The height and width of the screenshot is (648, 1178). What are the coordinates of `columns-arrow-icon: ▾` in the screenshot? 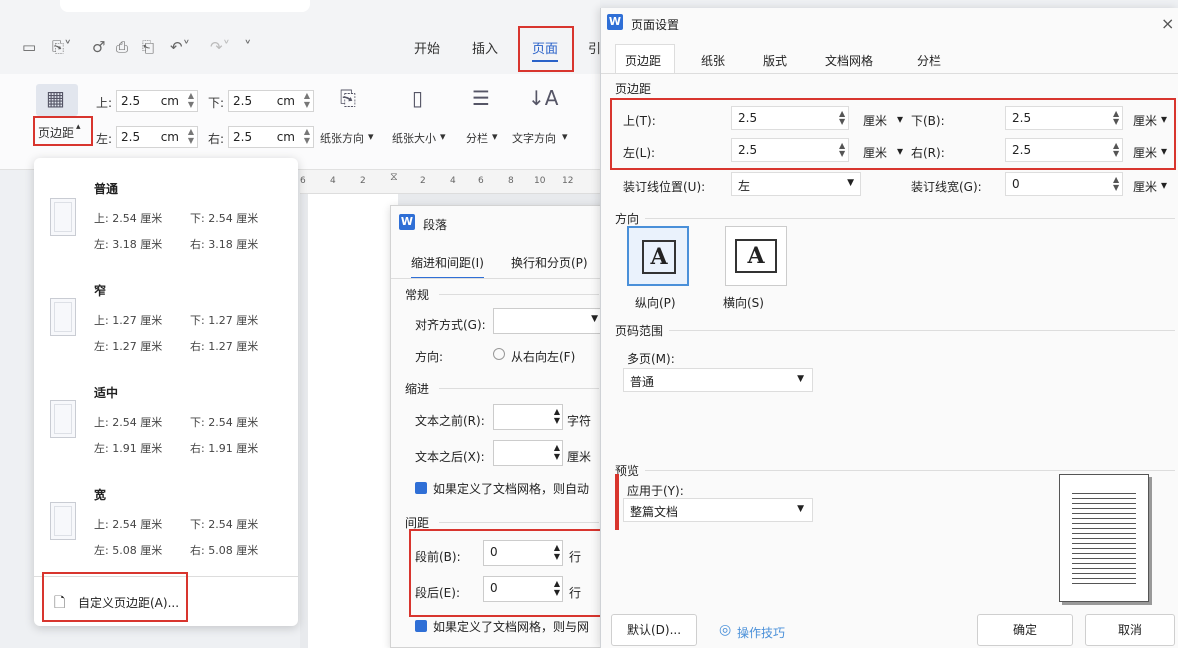 It's located at (495, 136).